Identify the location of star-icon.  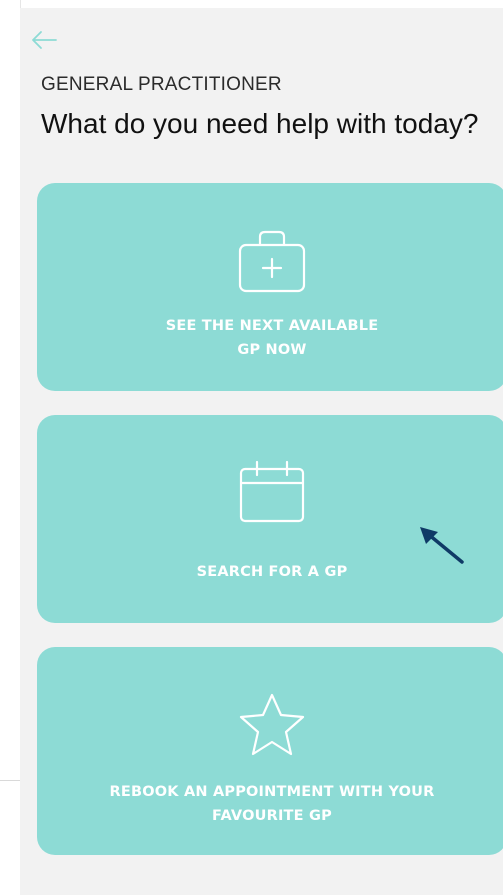
(270, 725).